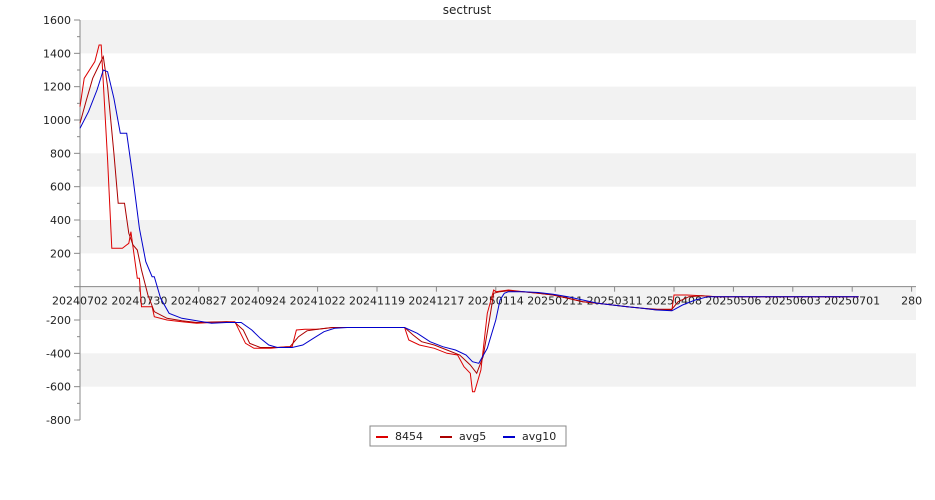  I want to click on y-tick-label: -200, so click(58, 320).